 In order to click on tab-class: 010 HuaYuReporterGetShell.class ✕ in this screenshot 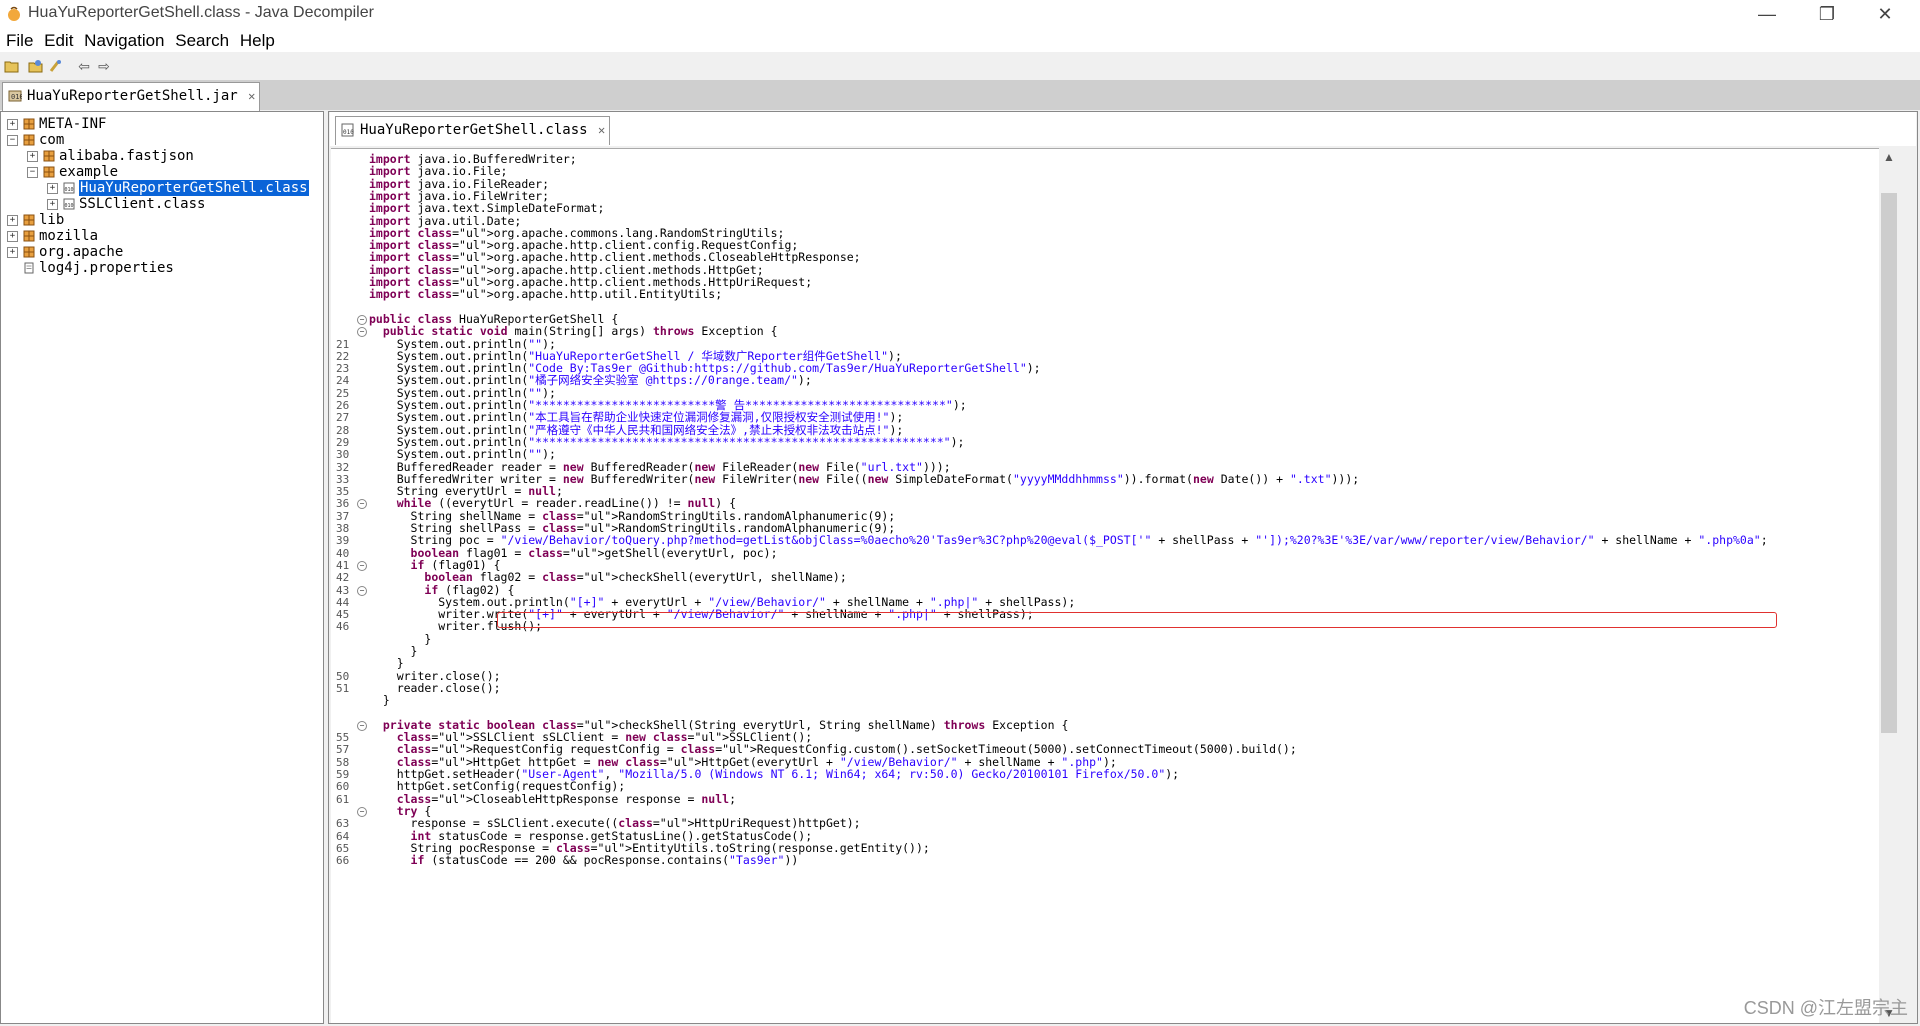, I will do `click(473, 130)`.